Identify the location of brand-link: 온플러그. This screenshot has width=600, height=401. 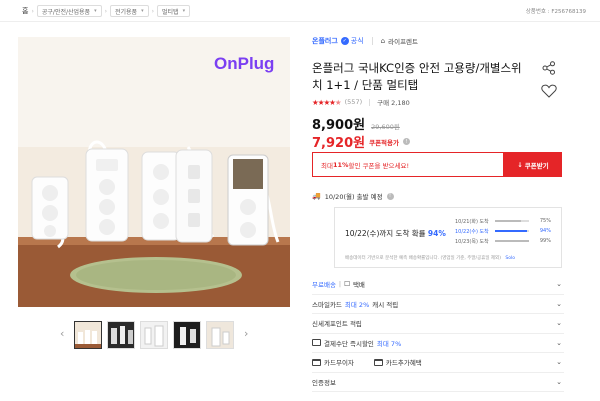
(325, 41).